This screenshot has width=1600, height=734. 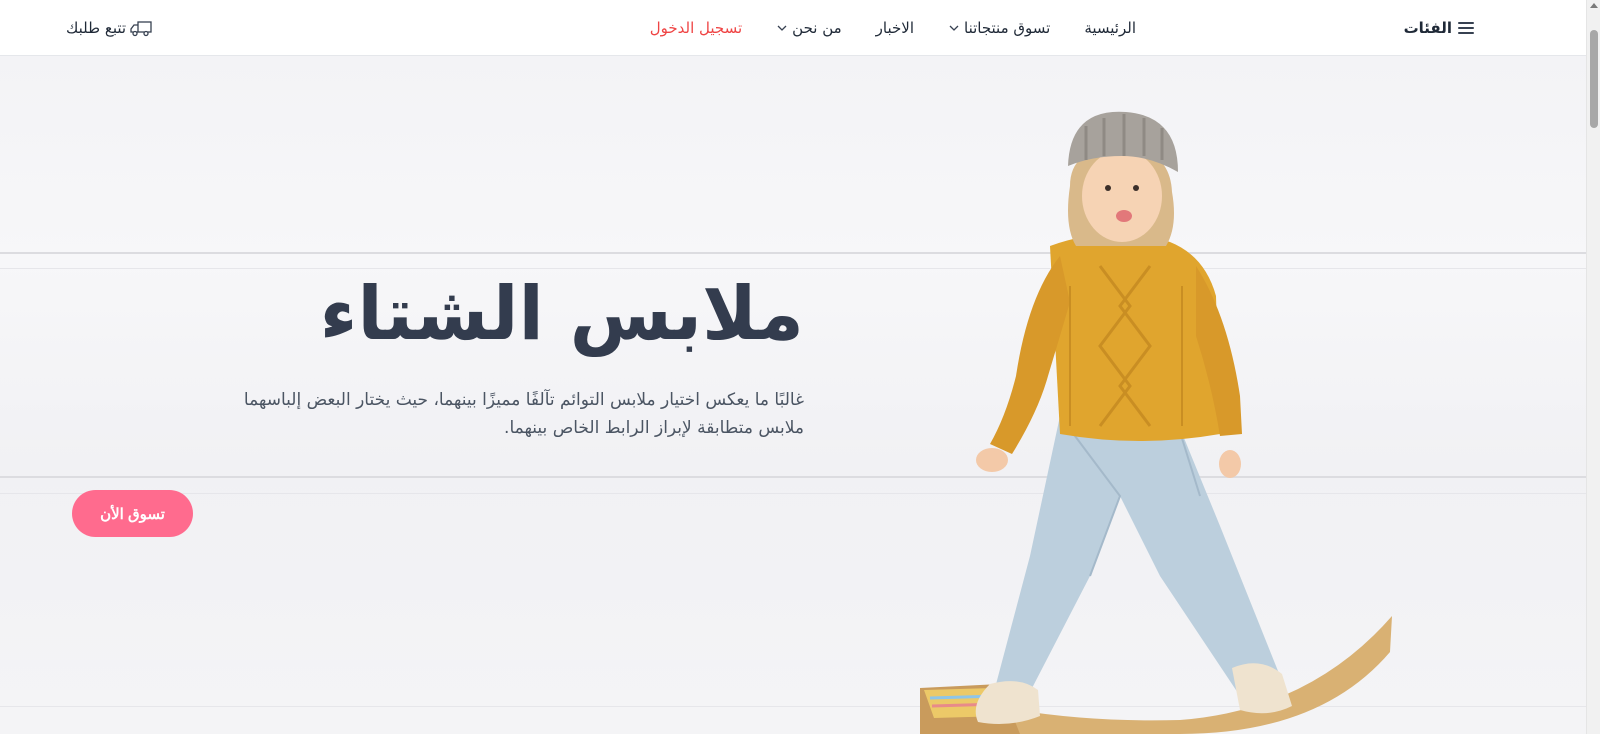 I want to click on page-scrollbar, so click(x=1593, y=367).